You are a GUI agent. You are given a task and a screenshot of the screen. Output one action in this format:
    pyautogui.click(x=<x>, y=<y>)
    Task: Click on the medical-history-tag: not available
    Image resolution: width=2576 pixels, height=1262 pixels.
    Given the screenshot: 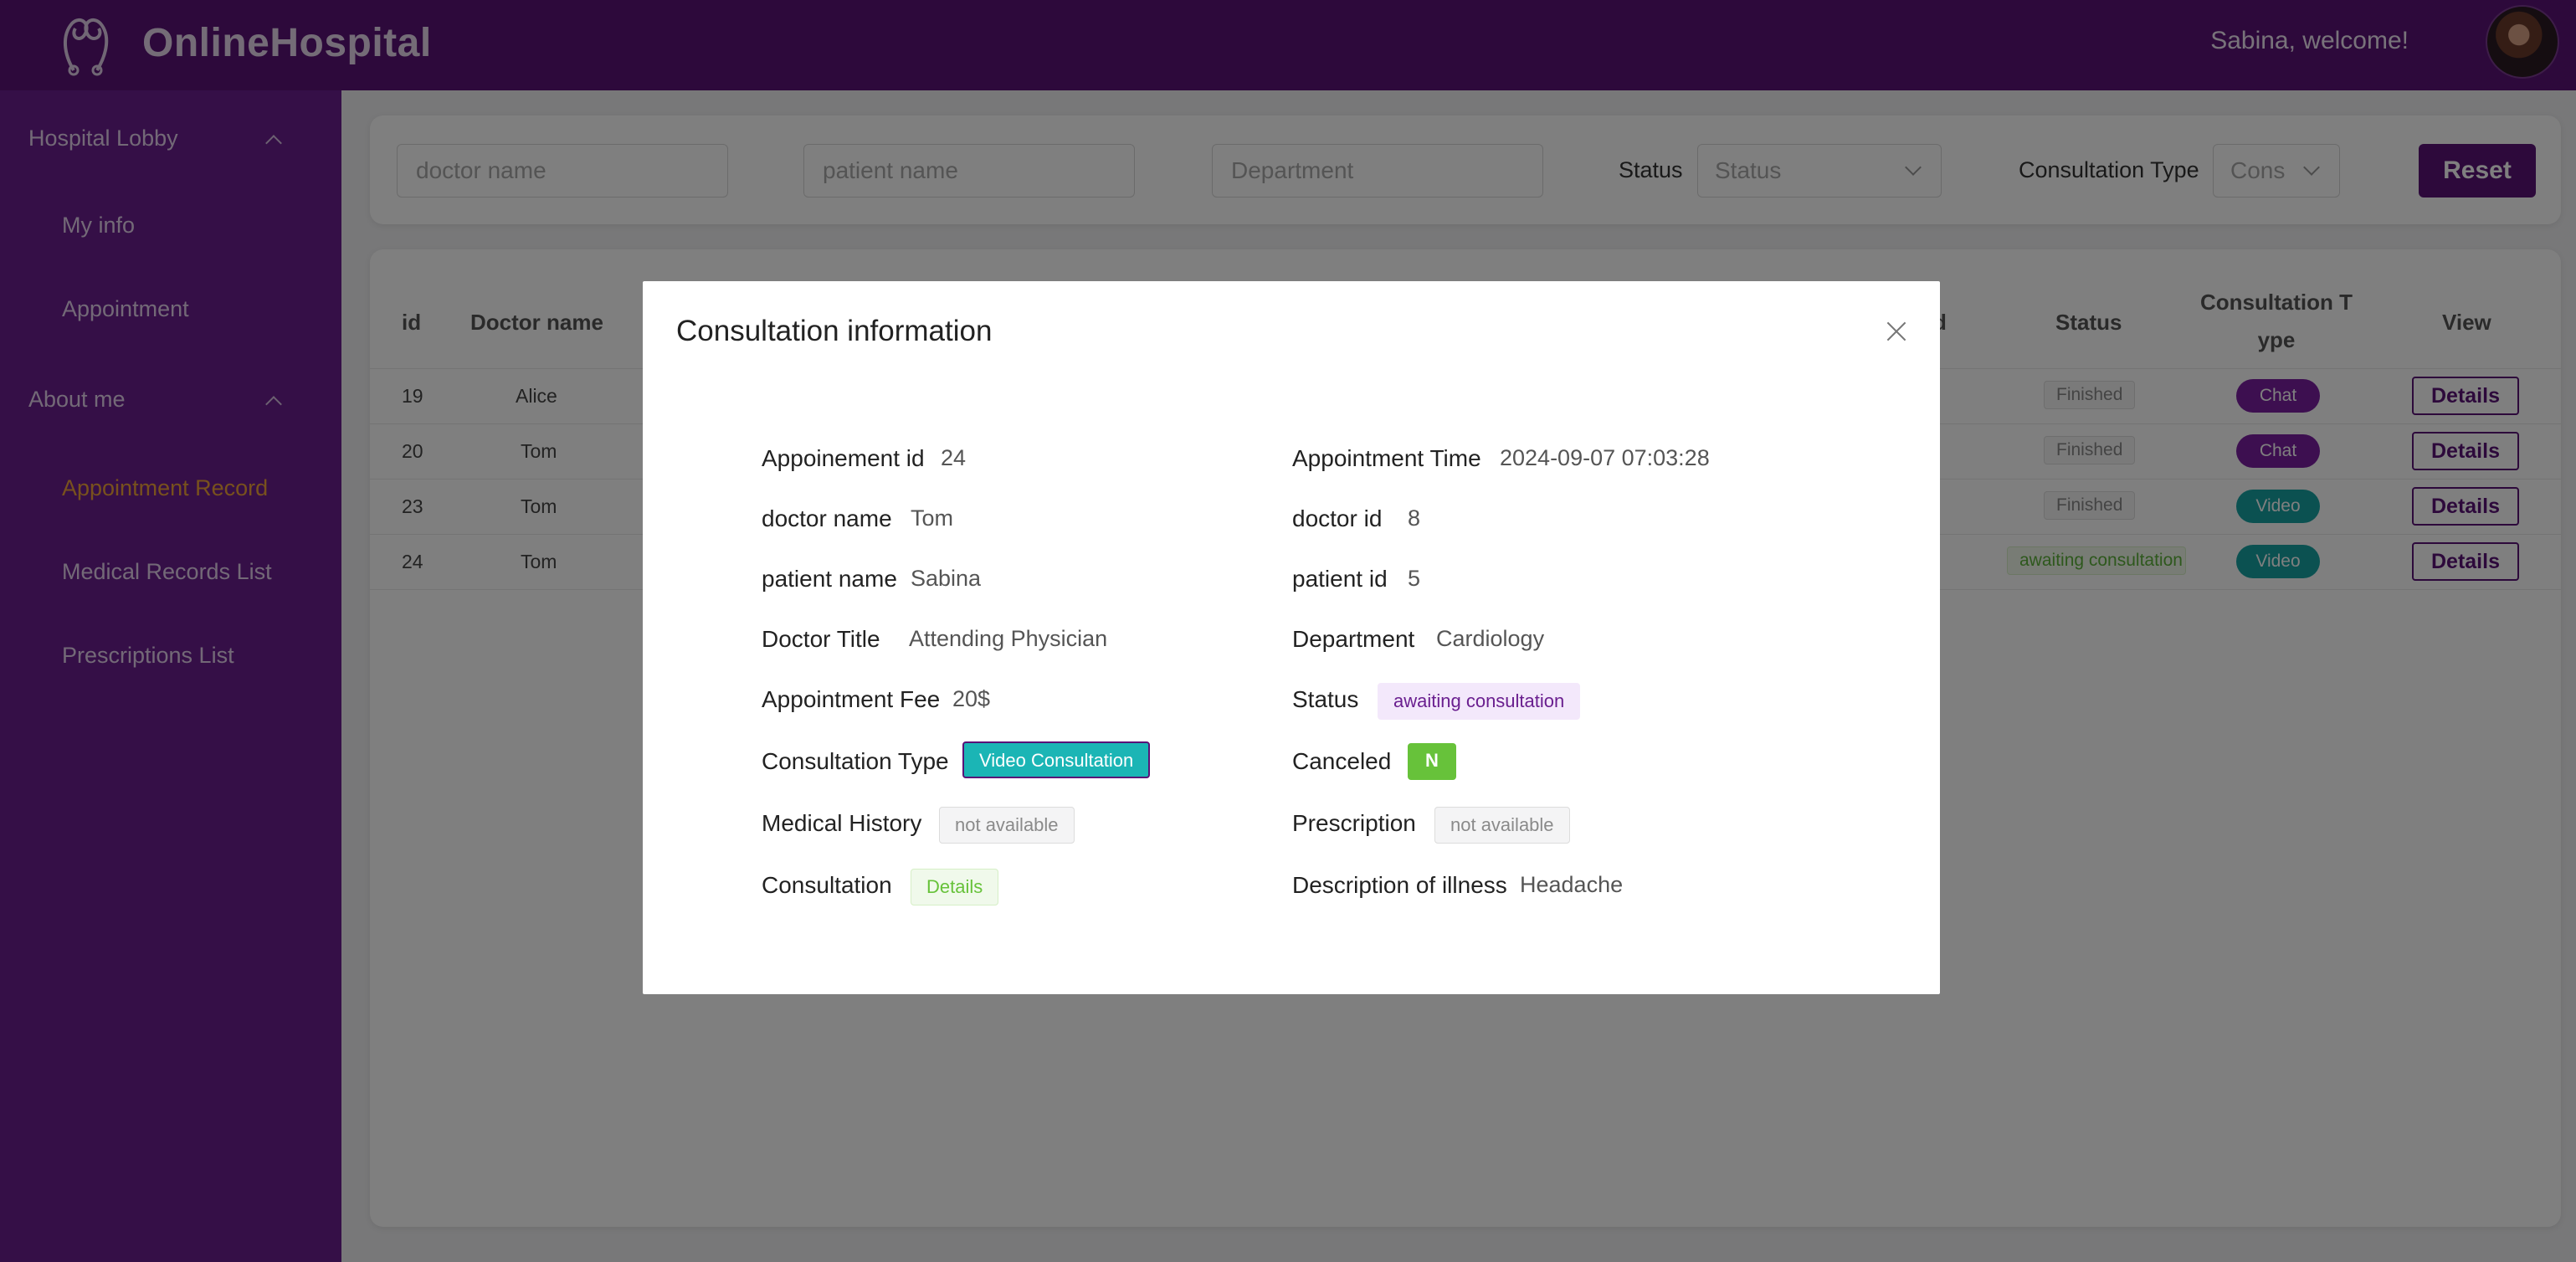 What is the action you would take?
    pyautogui.click(x=1007, y=825)
    